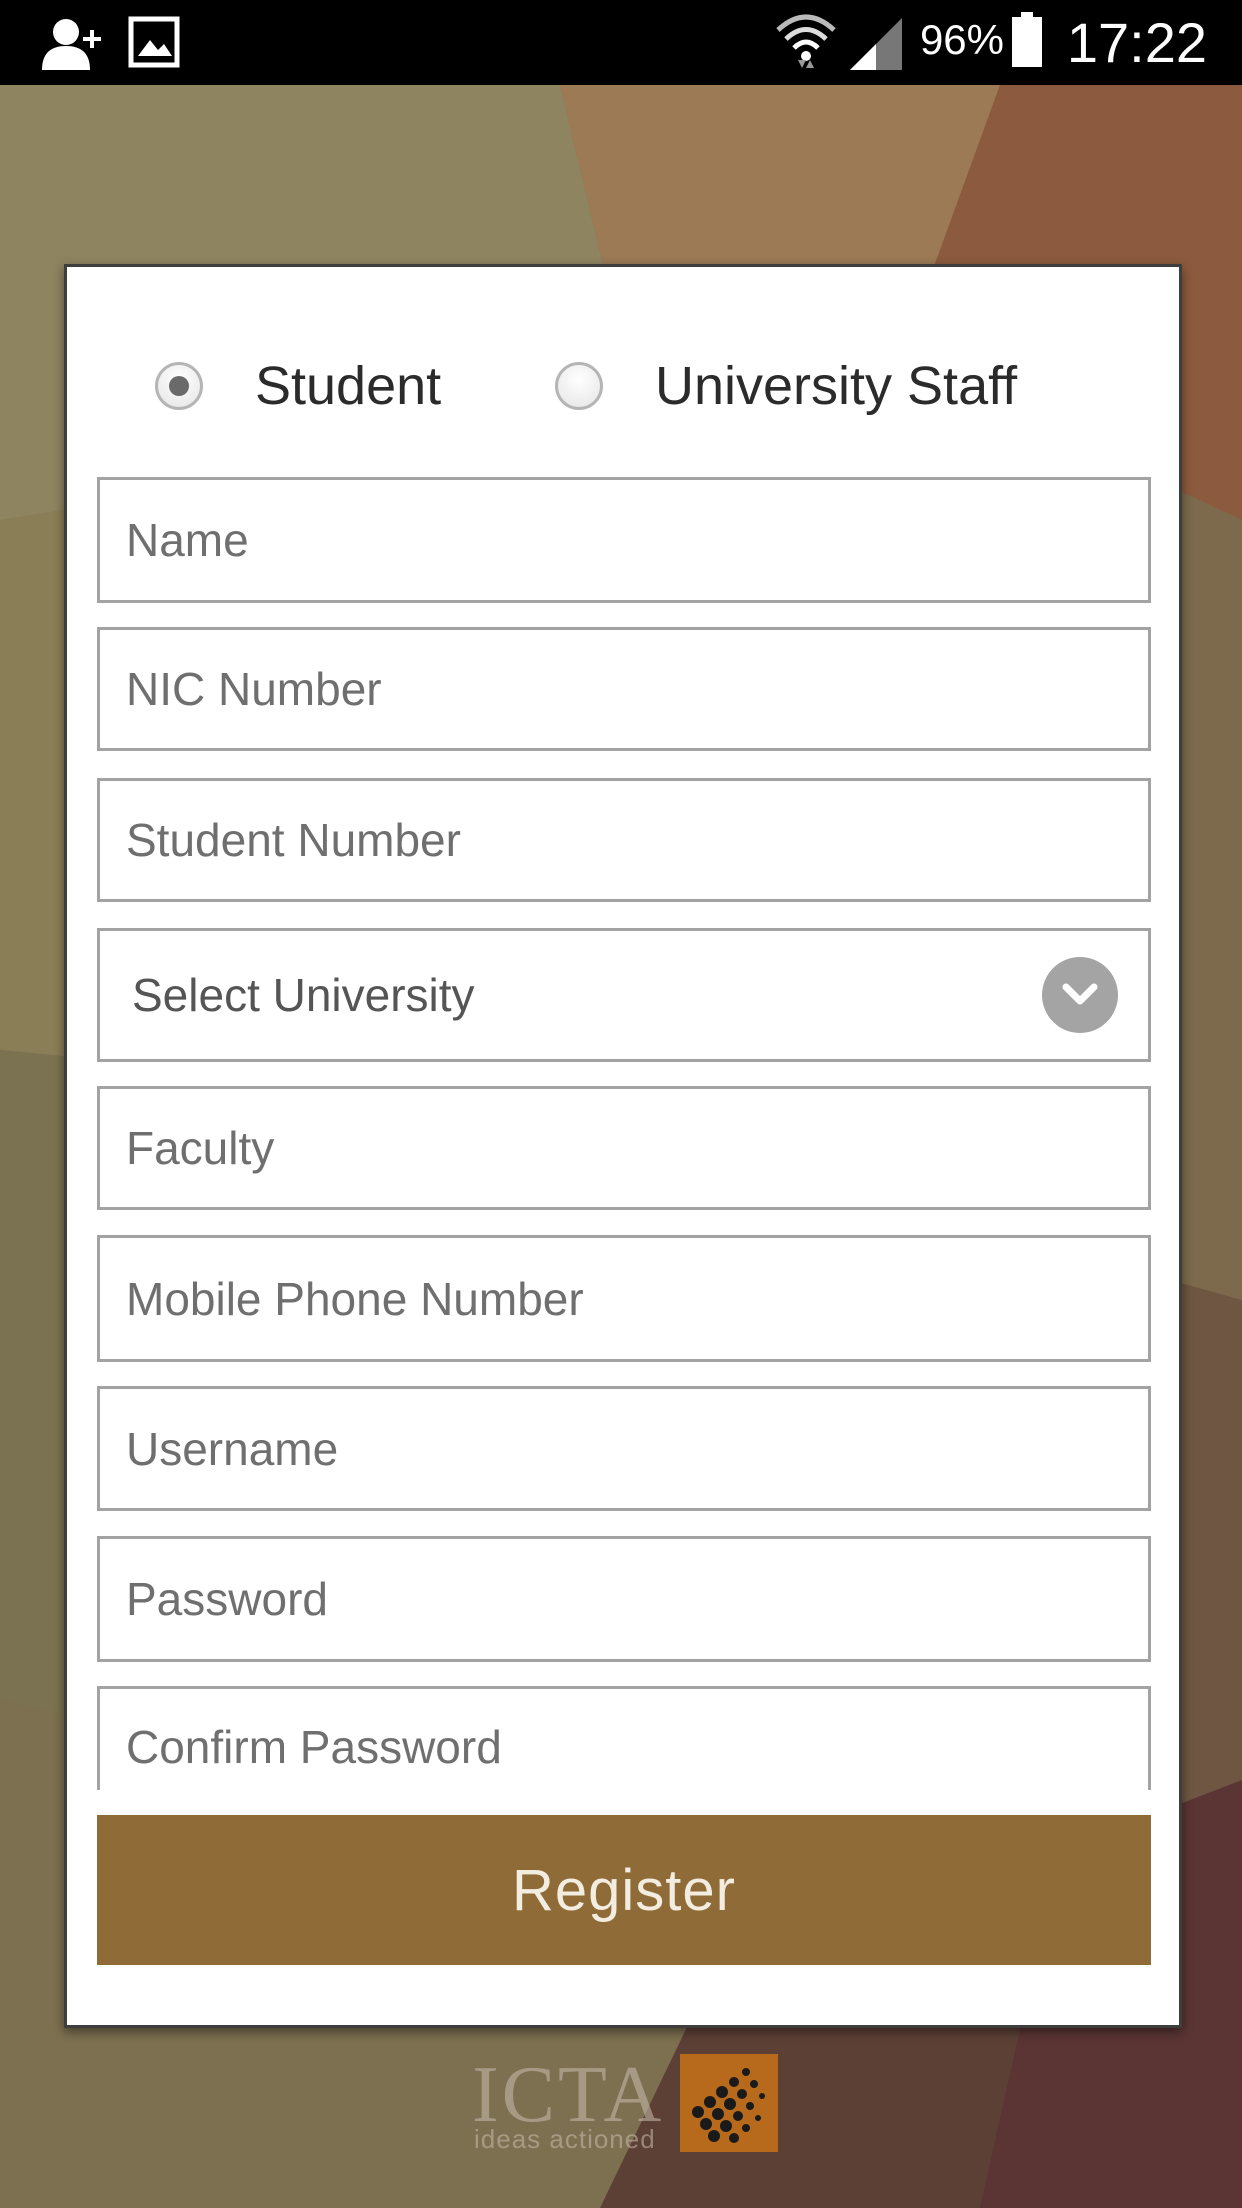 The width and height of the screenshot is (1242, 2208). I want to click on university-select: Select University, so click(624, 995).